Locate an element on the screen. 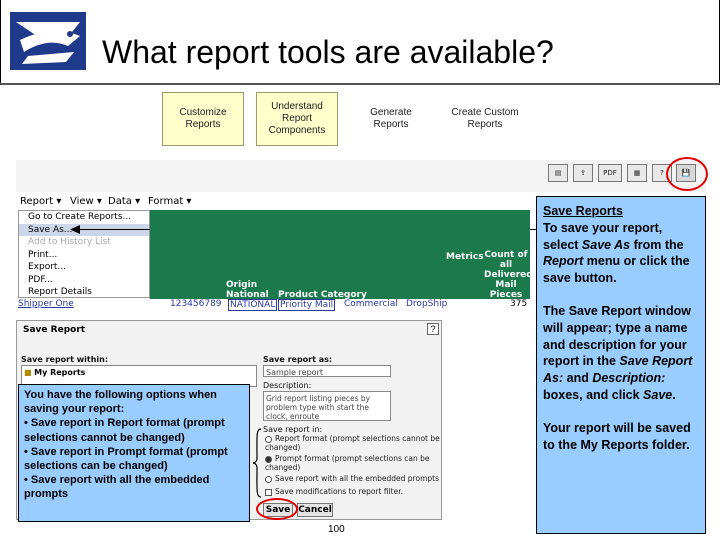 The width and height of the screenshot is (720, 540). report-menubar: Report ▾ View ▾ Data ▾ Format ▾ is located at coordinates (276, 203).